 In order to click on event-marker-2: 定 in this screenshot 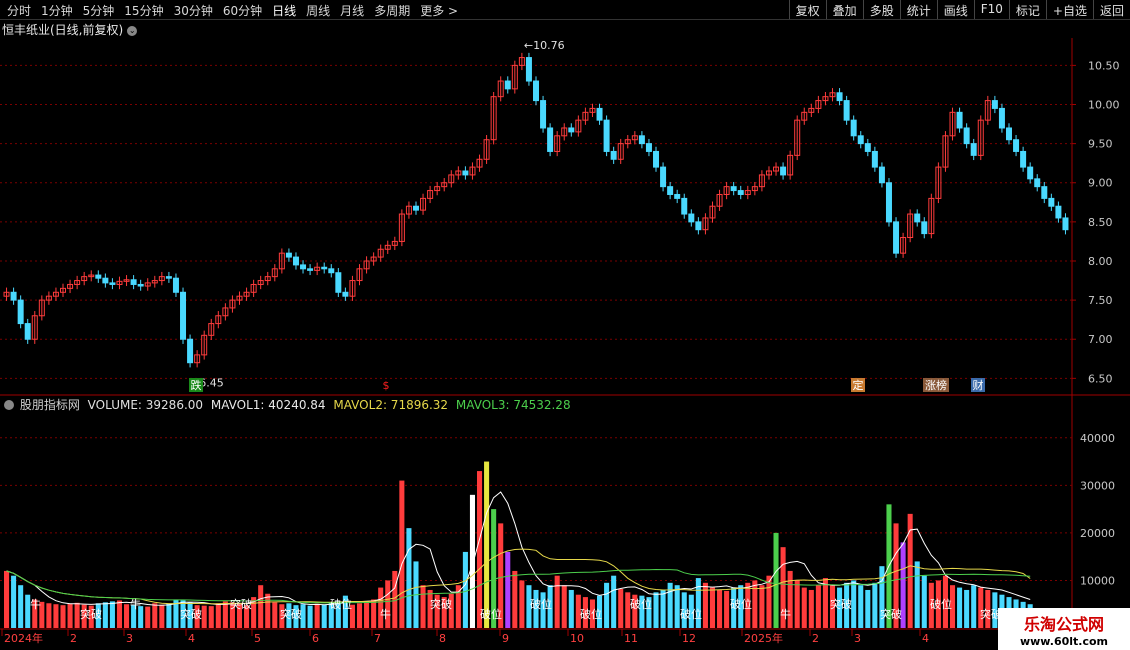, I will do `click(858, 385)`.